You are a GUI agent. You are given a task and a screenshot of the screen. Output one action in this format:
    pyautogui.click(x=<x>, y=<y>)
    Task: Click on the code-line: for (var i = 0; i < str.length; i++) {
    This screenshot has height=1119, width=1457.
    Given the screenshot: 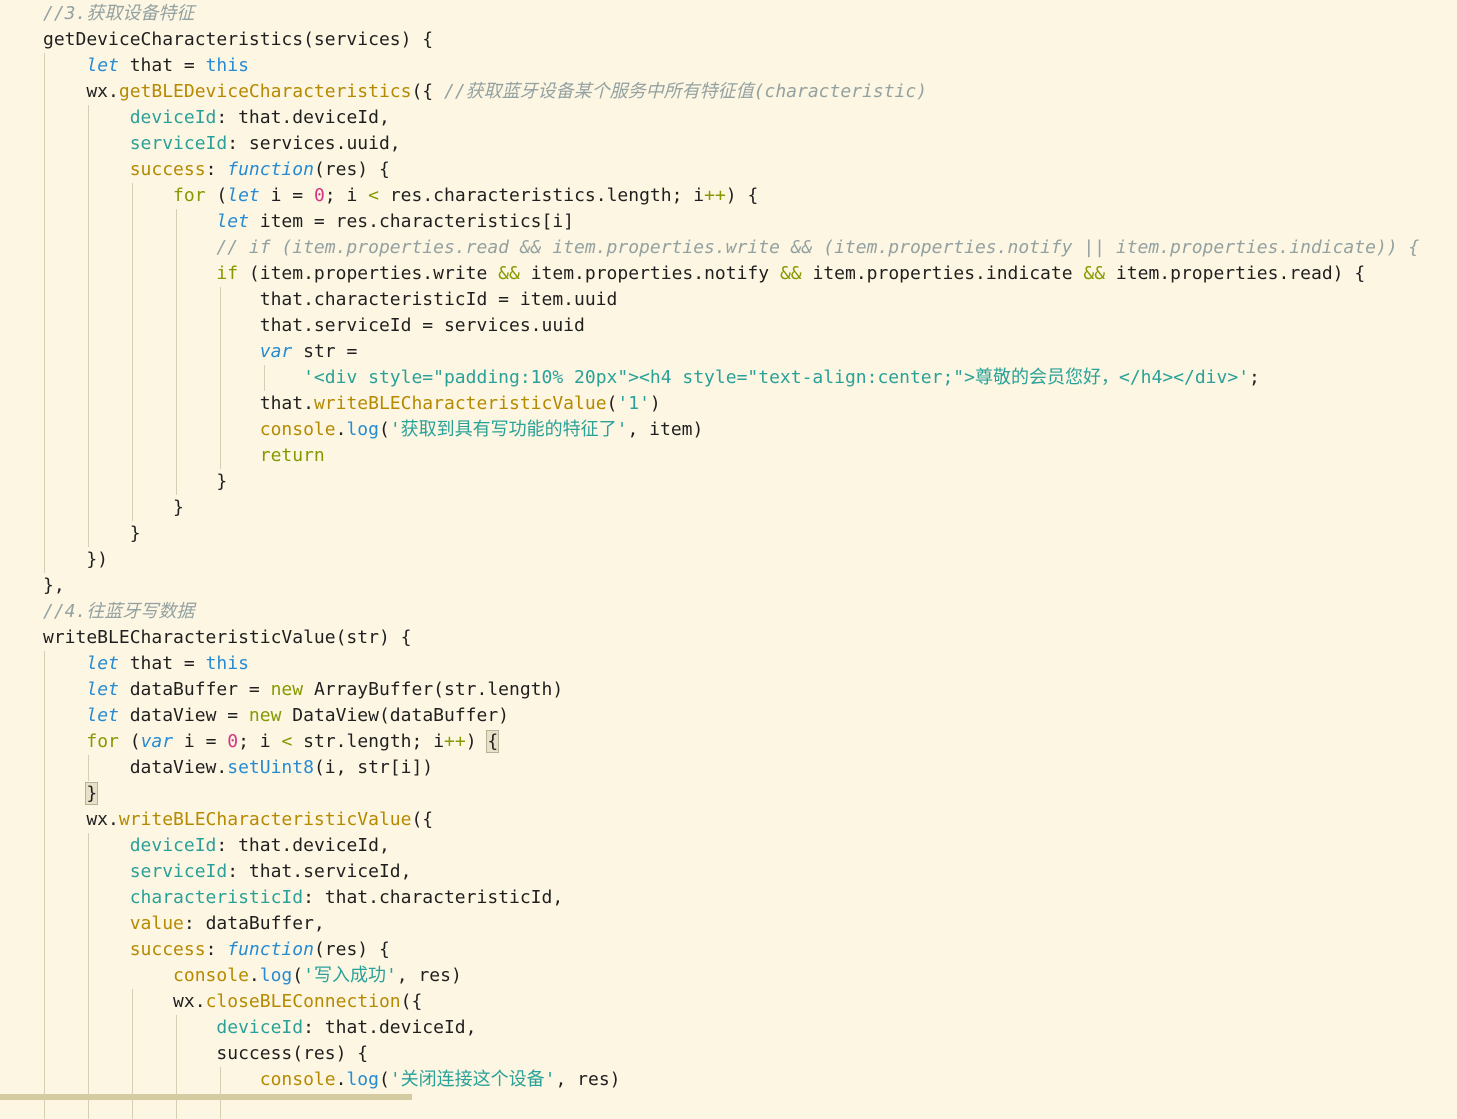 What is the action you would take?
    pyautogui.click(x=271, y=742)
    